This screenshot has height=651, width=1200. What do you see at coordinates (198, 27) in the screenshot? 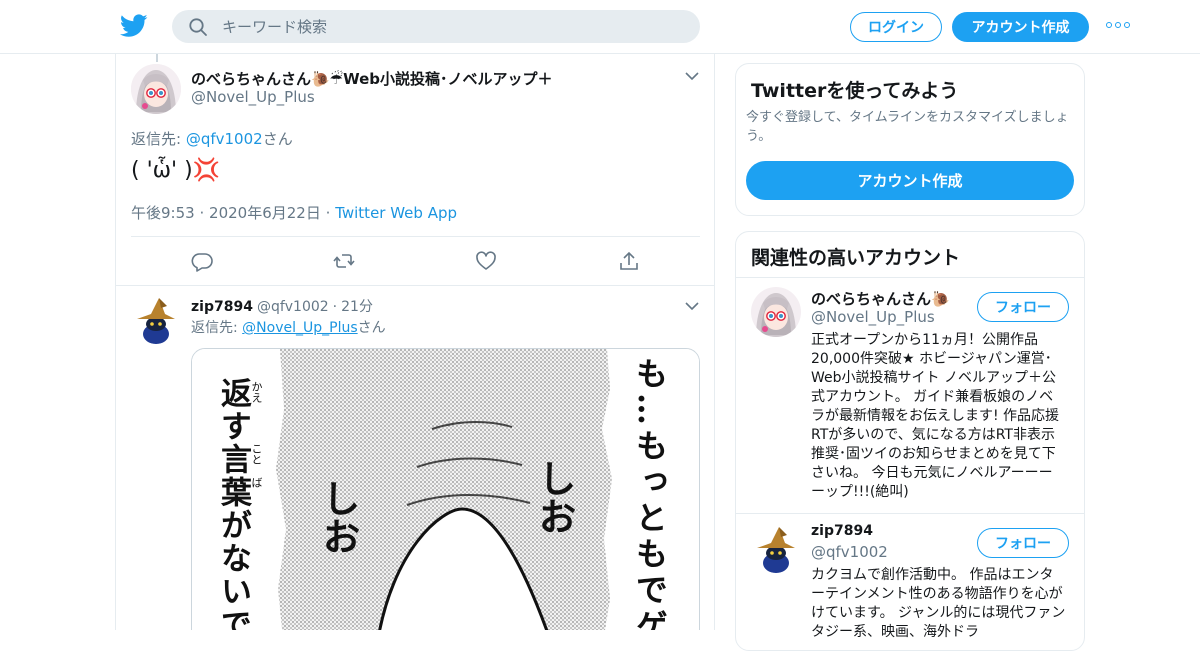
I see `search-icon` at bounding box center [198, 27].